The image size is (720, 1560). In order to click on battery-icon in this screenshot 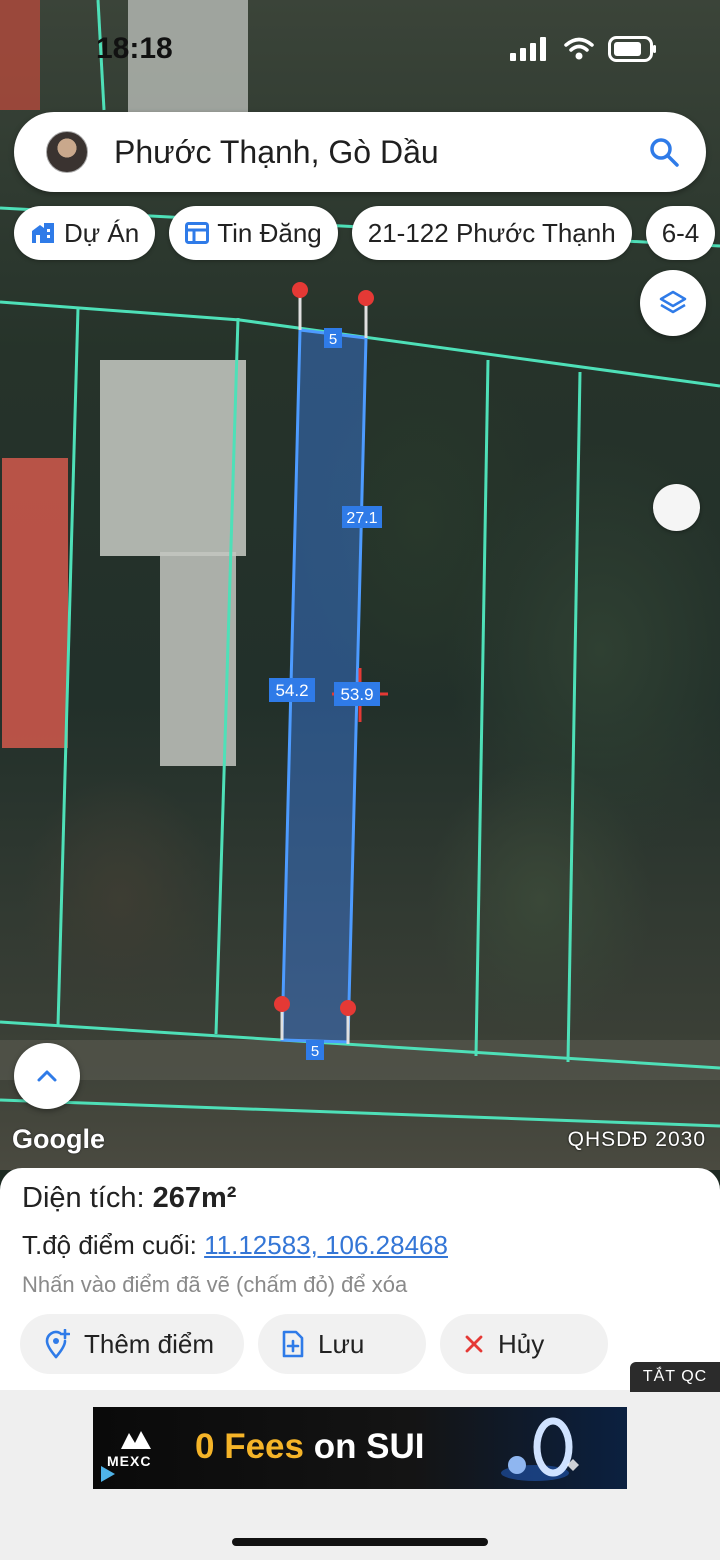, I will do `click(632, 49)`.